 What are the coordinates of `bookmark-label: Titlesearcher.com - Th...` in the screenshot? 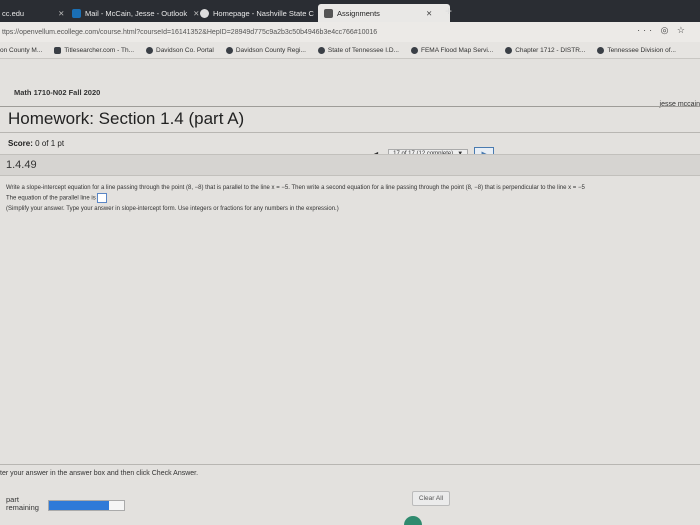 It's located at (99, 50).